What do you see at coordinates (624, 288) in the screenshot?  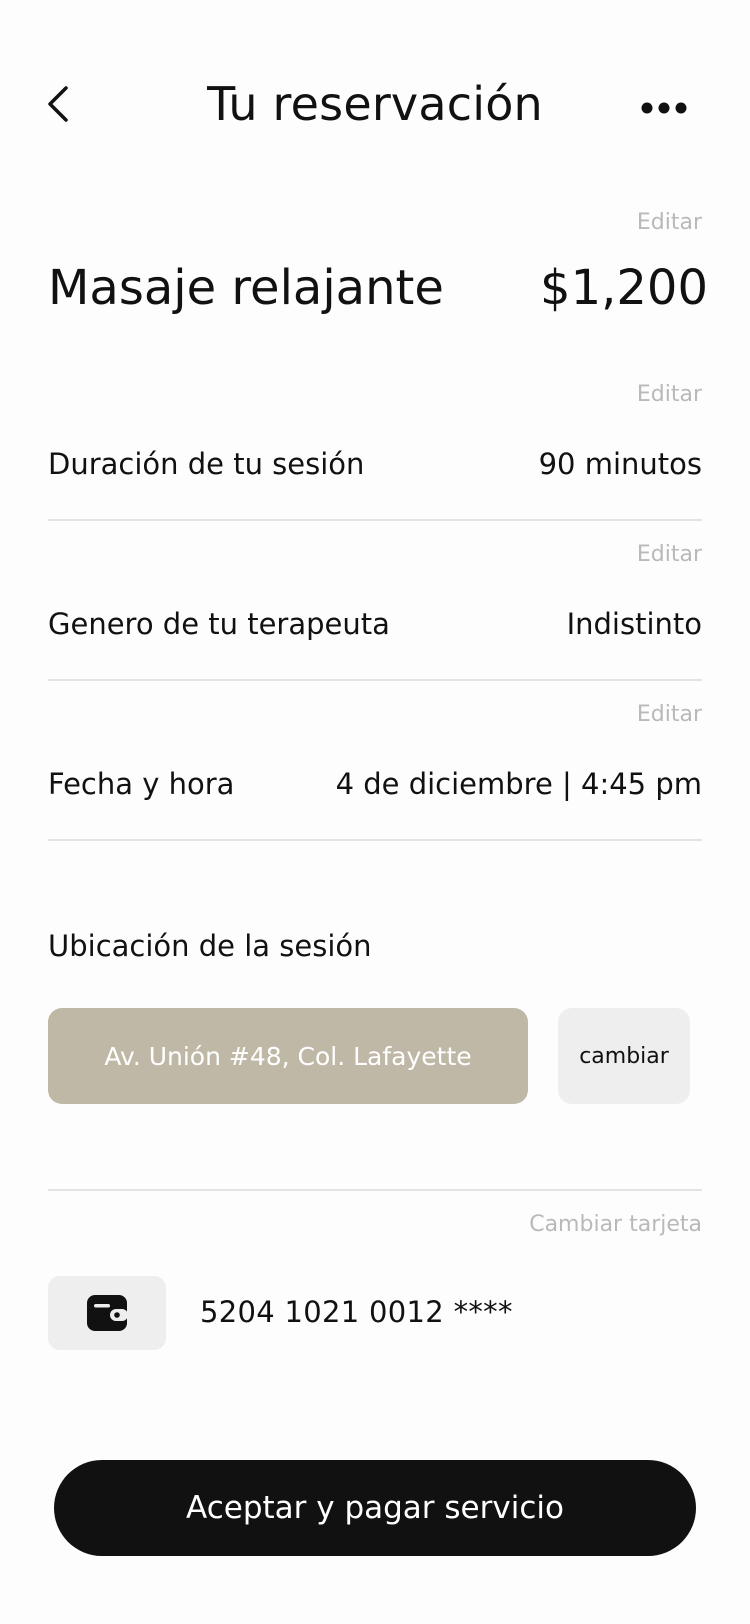 I see `service-price: $1,200` at bounding box center [624, 288].